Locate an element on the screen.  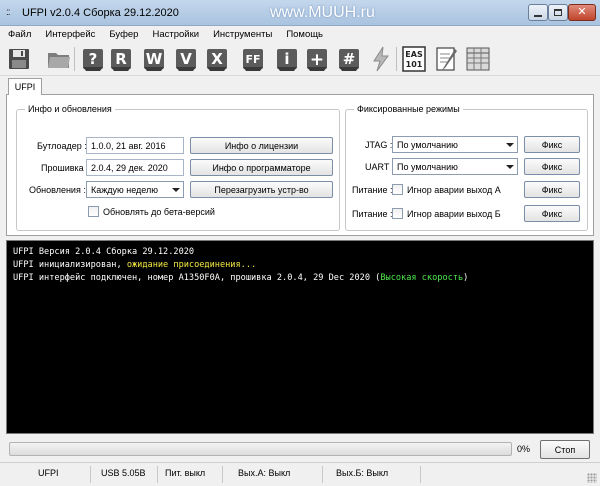
log-line: UFPI Версия 2.0.4 Сборка 29.12.2020 is located at coordinates (104, 252).